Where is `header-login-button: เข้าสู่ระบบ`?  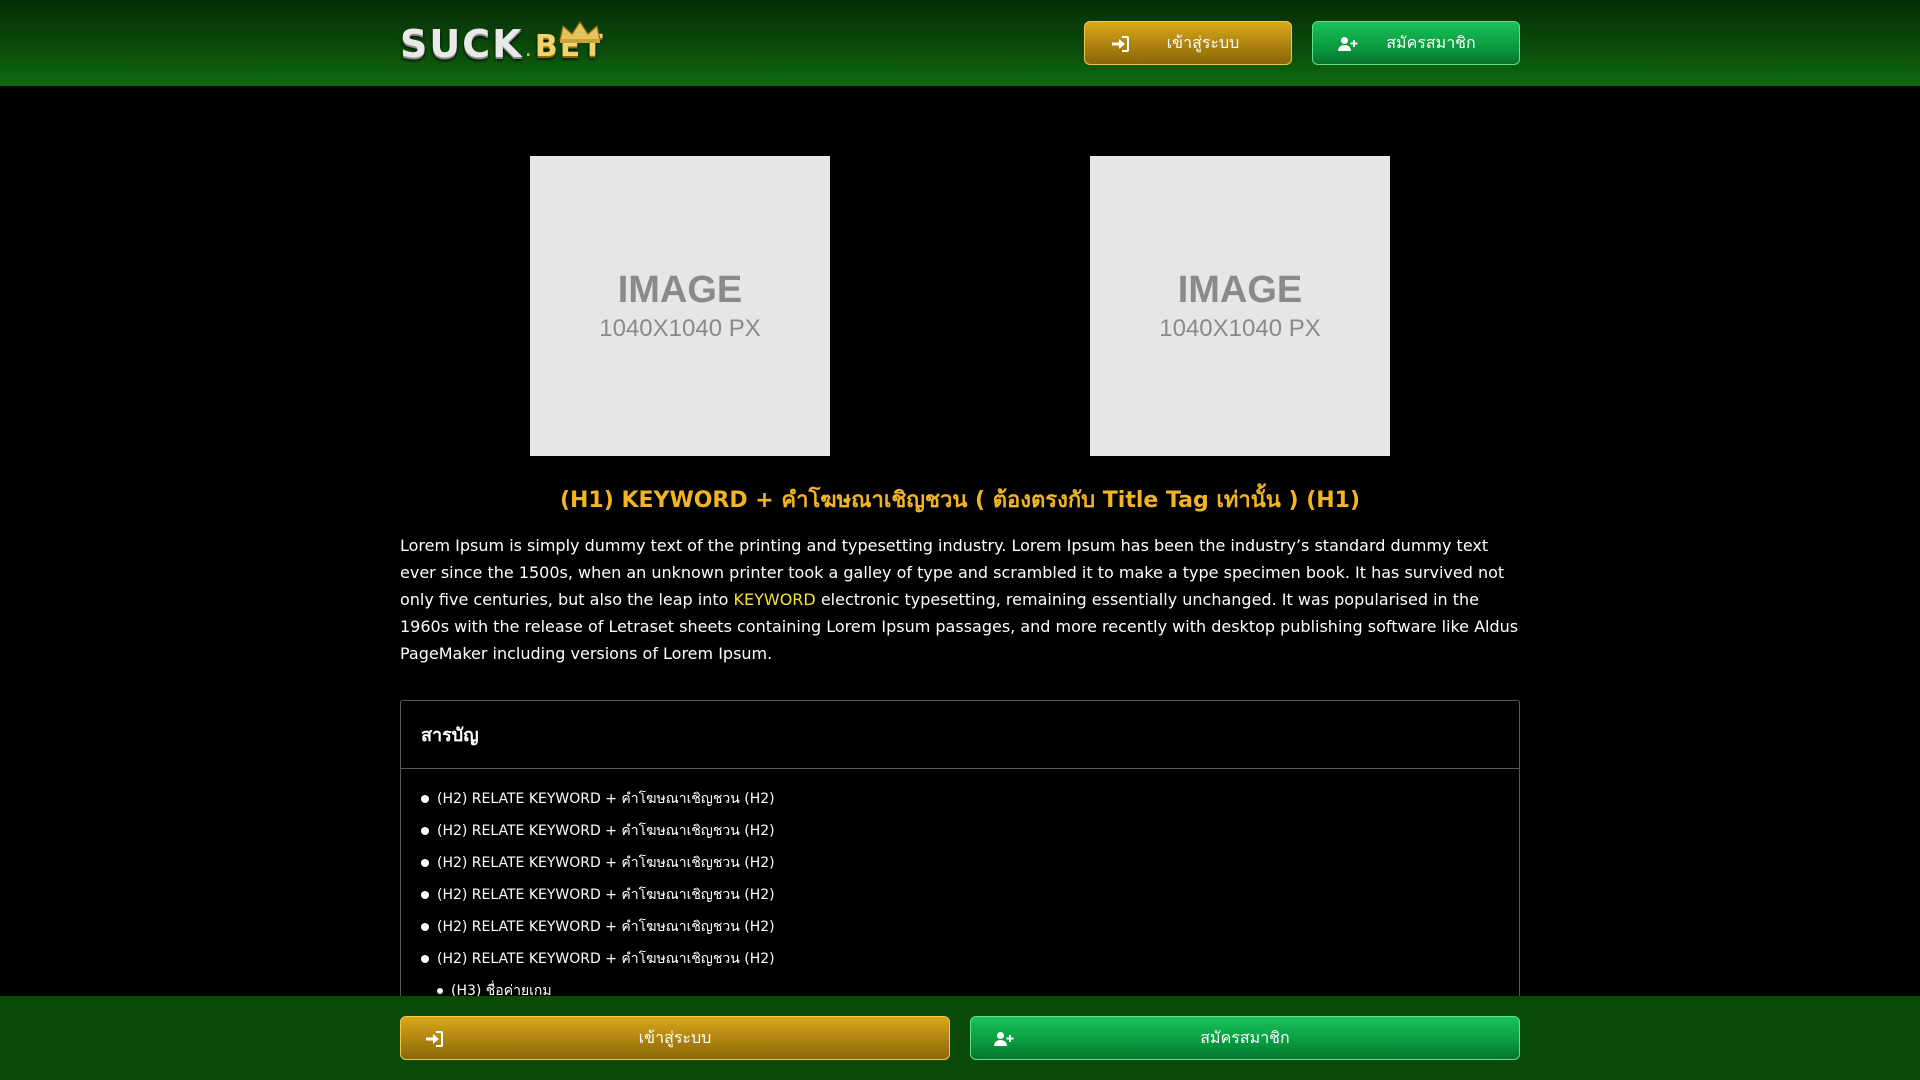
header-login-button: เข้าสู่ระบบ is located at coordinates (1188, 43).